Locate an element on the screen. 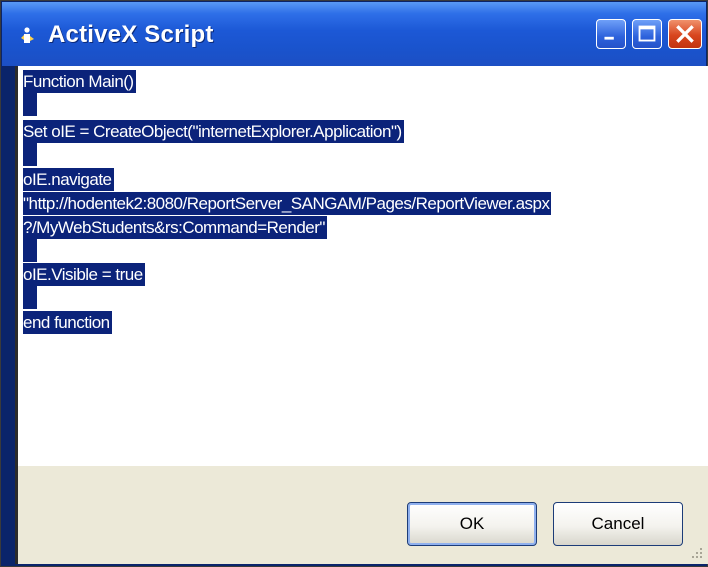 This screenshot has height=567, width=708. code-line: oIE.Visible = true is located at coordinates (84, 274).